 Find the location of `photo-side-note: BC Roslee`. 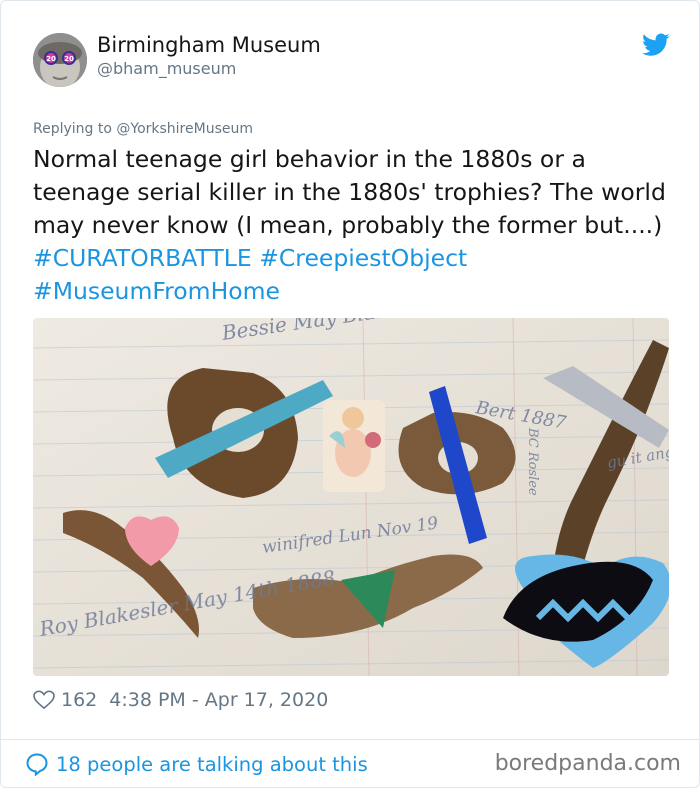

photo-side-note: BC Roslee is located at coordinates (532, 461).